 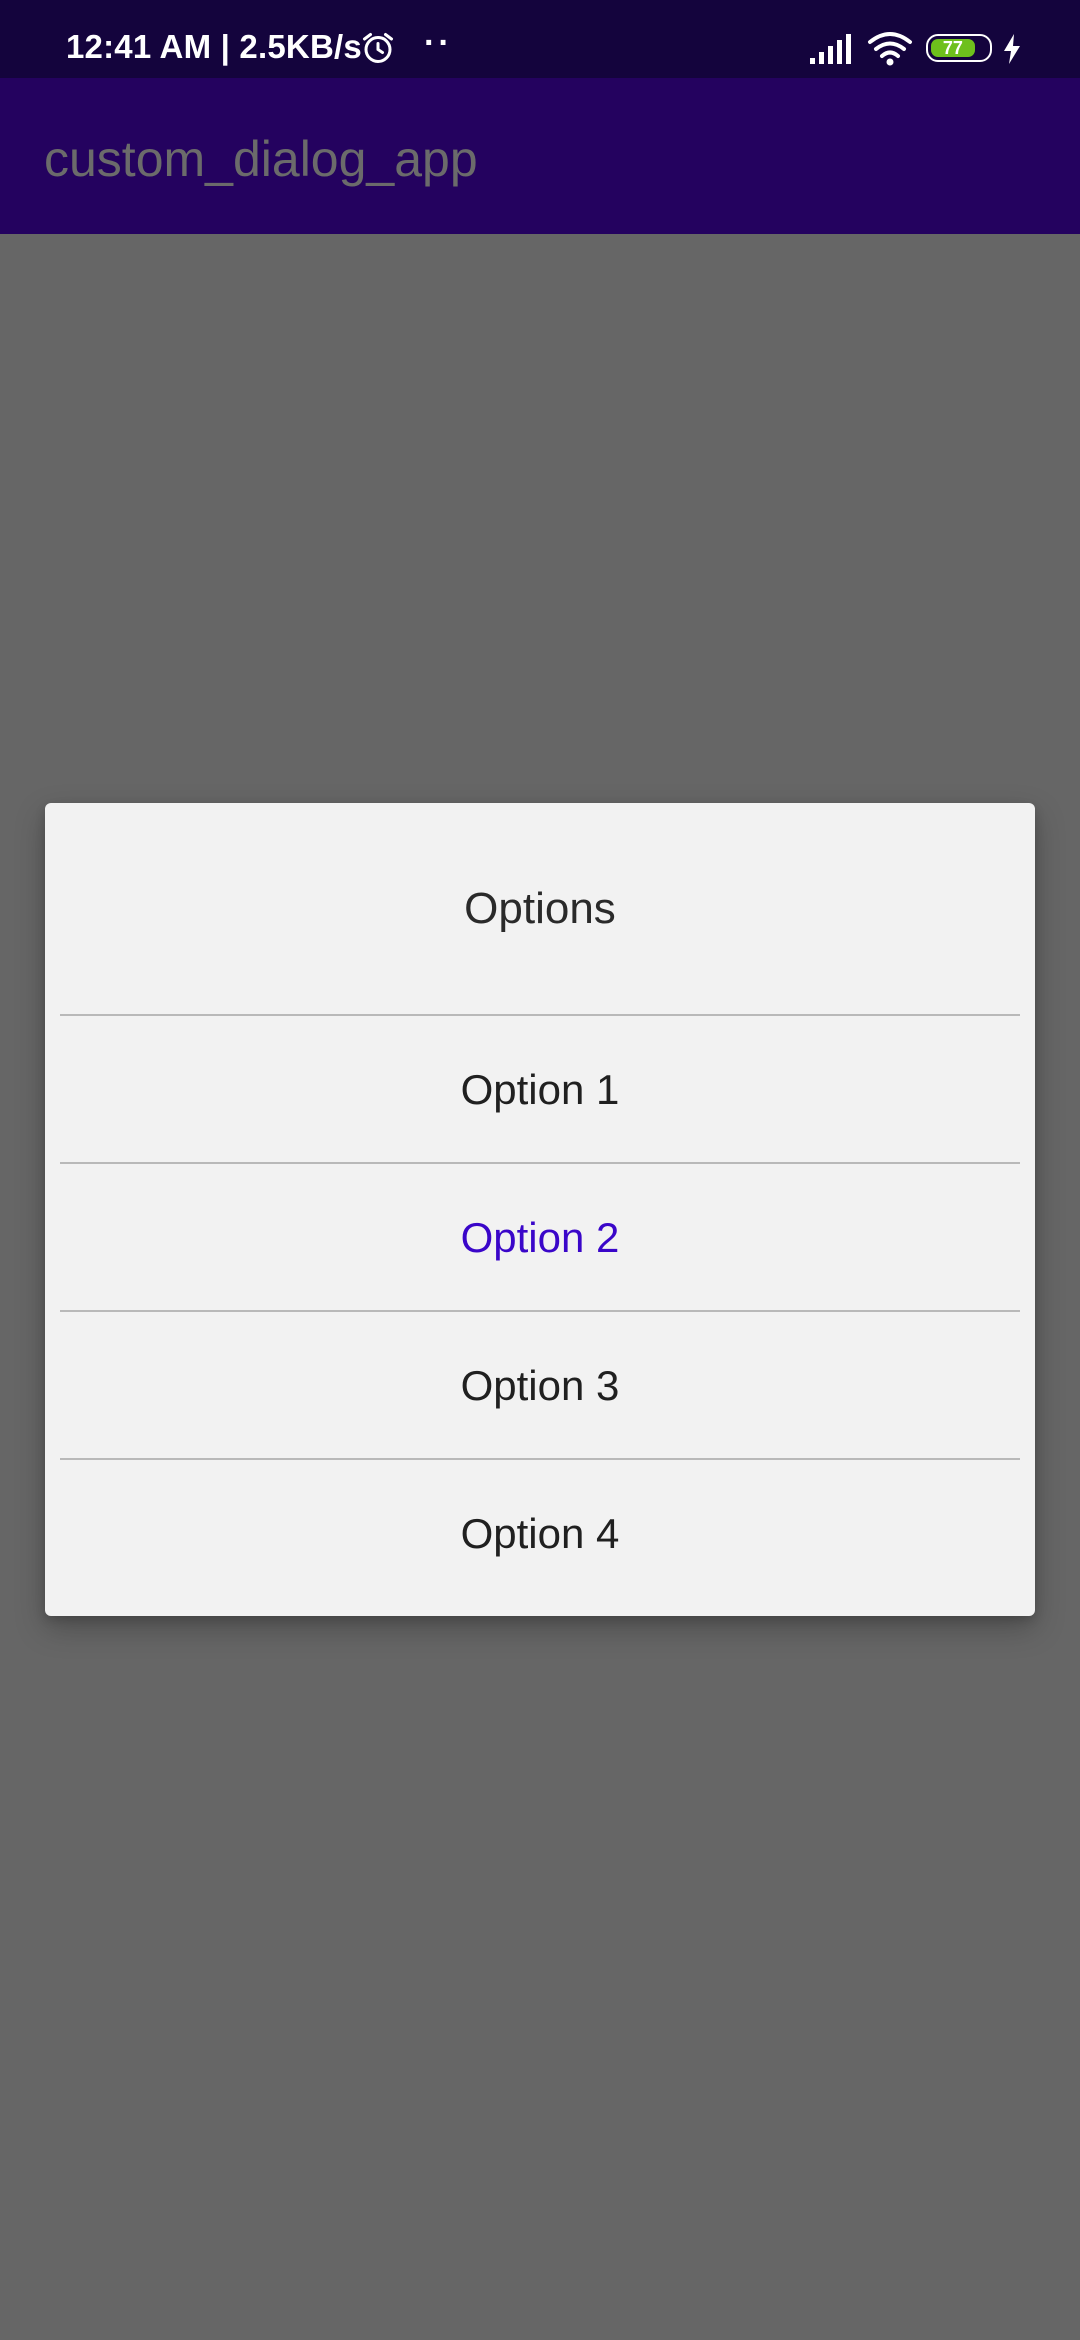 I want to click on wifi-icon, so click(x=890, y=49).